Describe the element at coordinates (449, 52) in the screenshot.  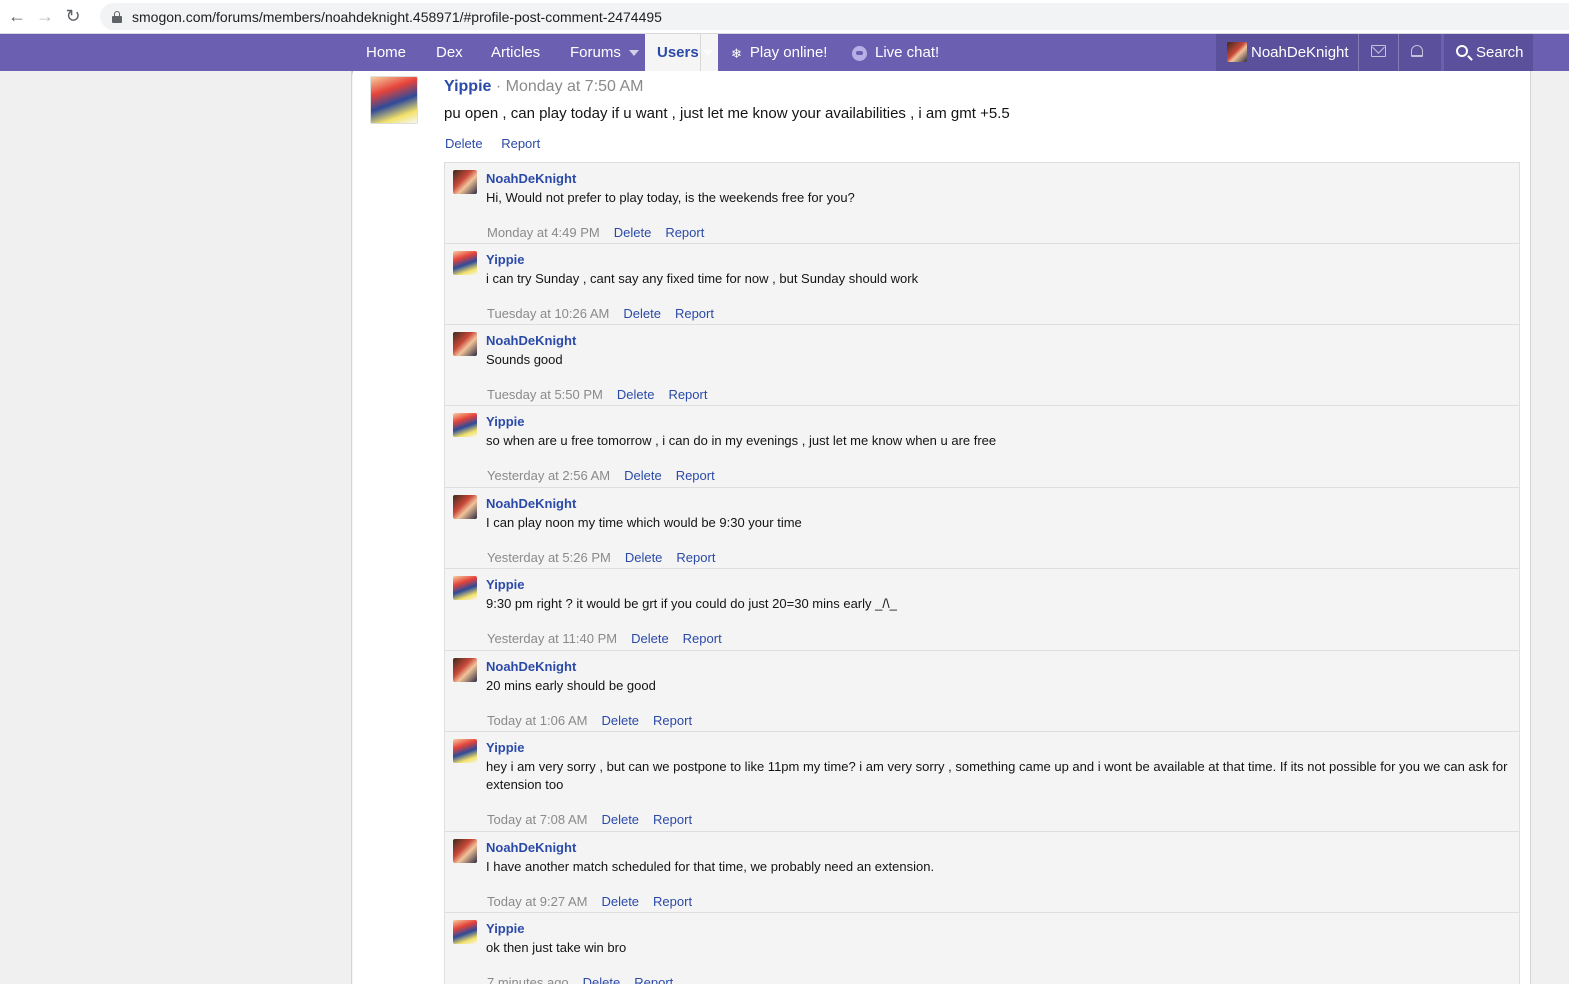
I see `nav-dex: Dex` at that location.